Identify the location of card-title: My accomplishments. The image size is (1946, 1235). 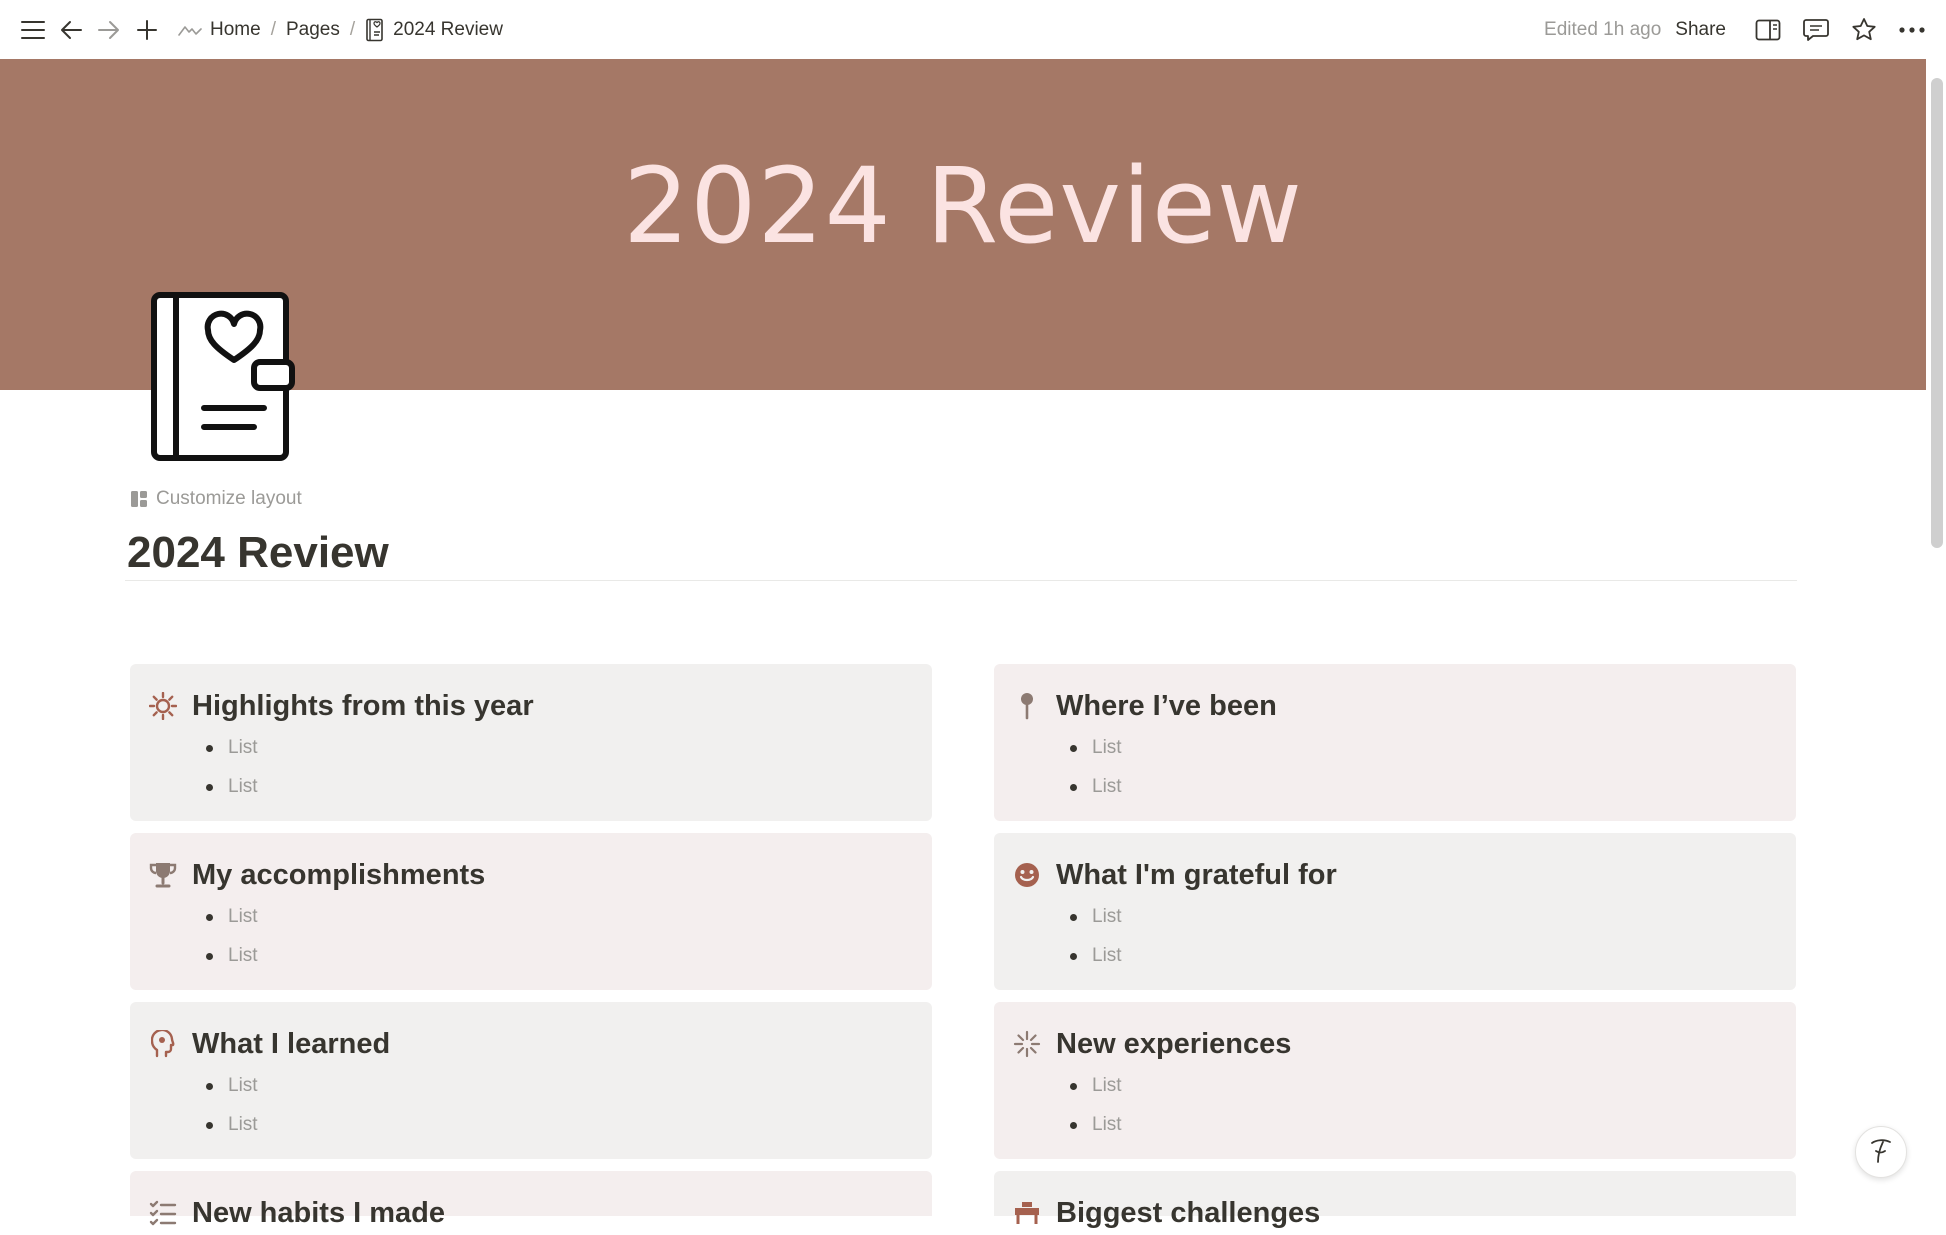
(339, 874).